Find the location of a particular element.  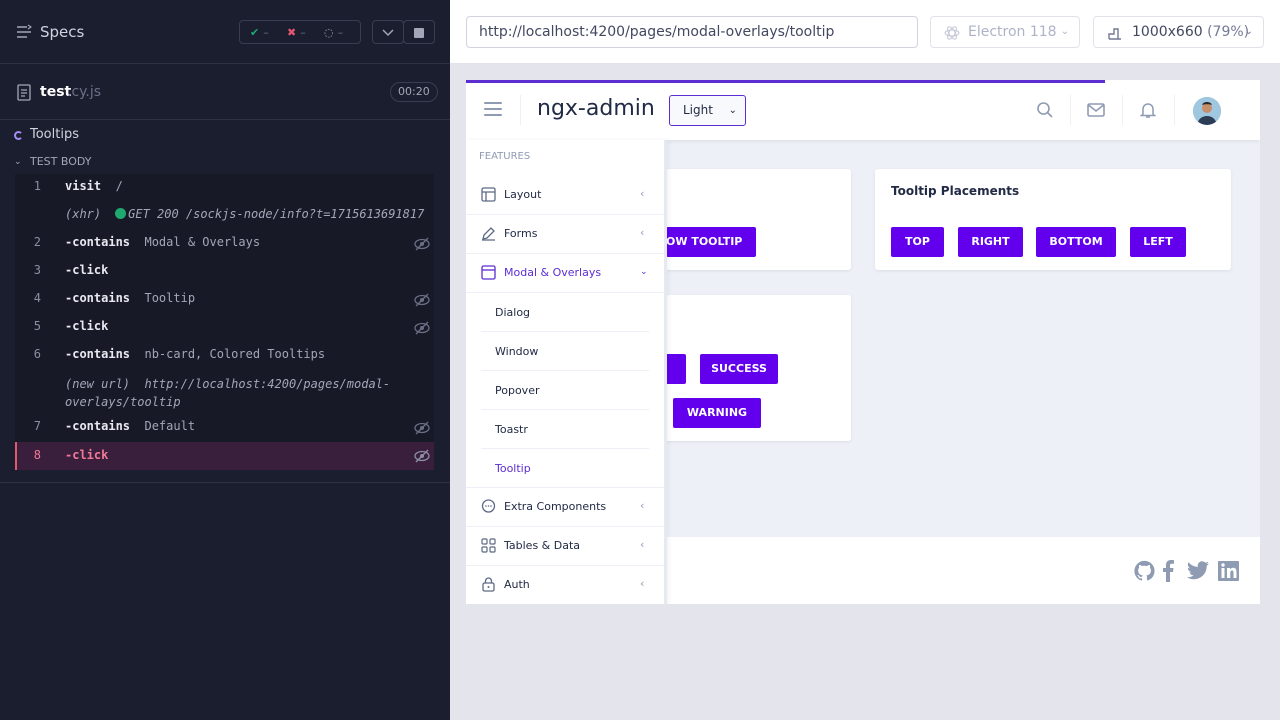

avatar is located at coordinates (1207, 111).